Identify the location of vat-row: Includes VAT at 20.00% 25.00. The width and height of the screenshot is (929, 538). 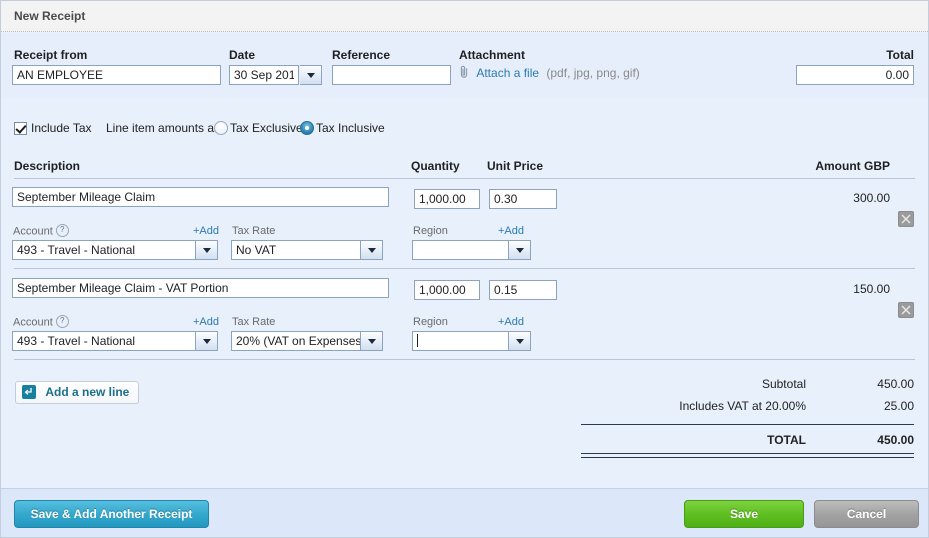
(744, 408).